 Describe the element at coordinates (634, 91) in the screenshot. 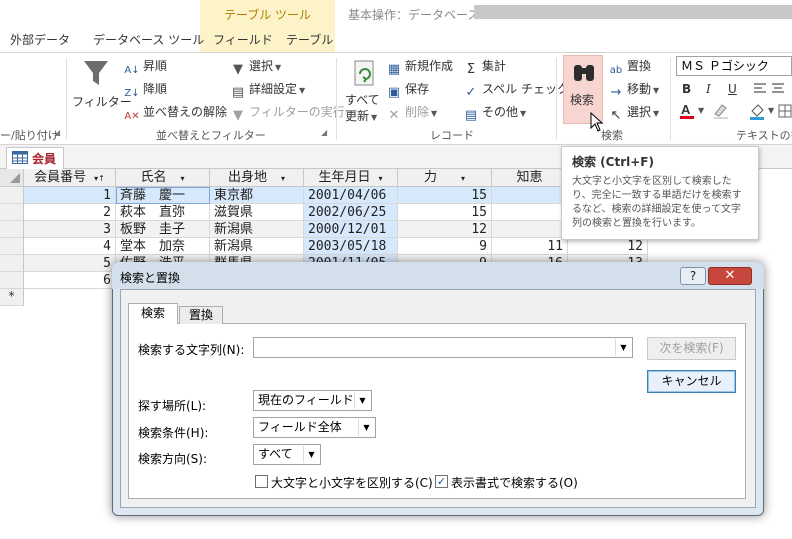

I see `goto-button: → 移動 ▼` at that location.